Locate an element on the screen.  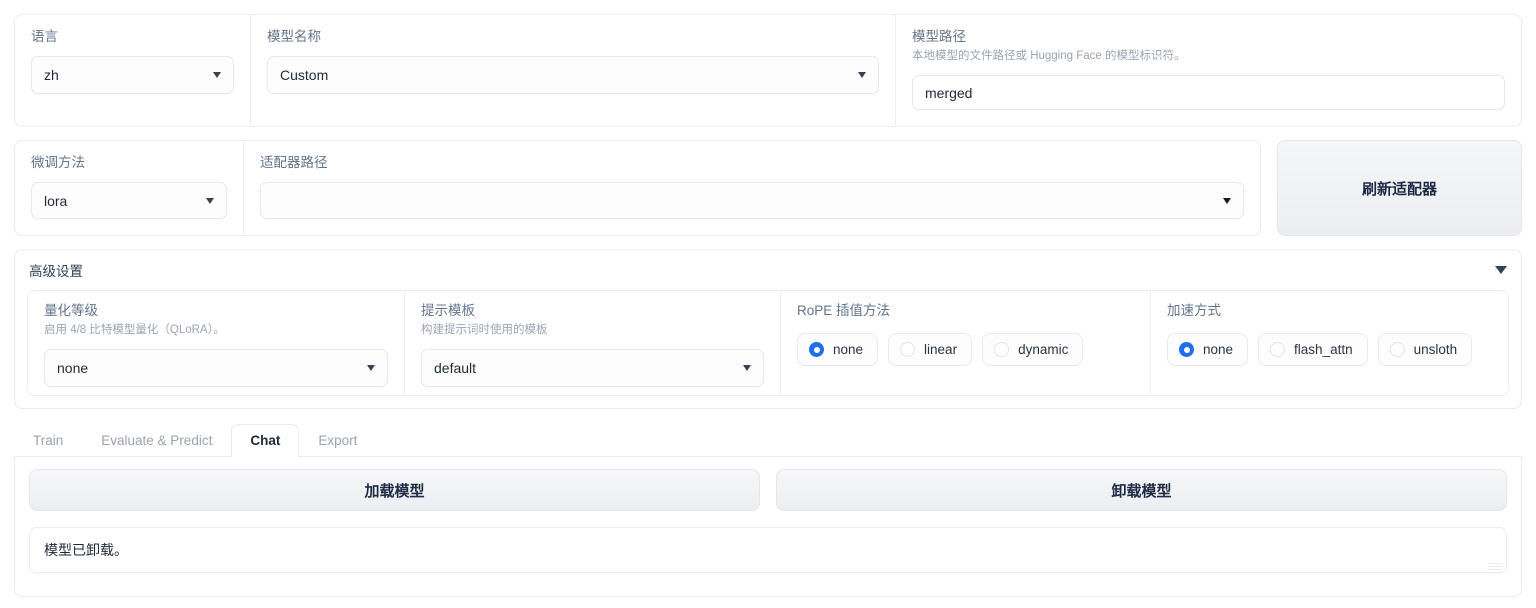
rope-option-dynamic-label: dynamic is located at coordinates (1043, 349).